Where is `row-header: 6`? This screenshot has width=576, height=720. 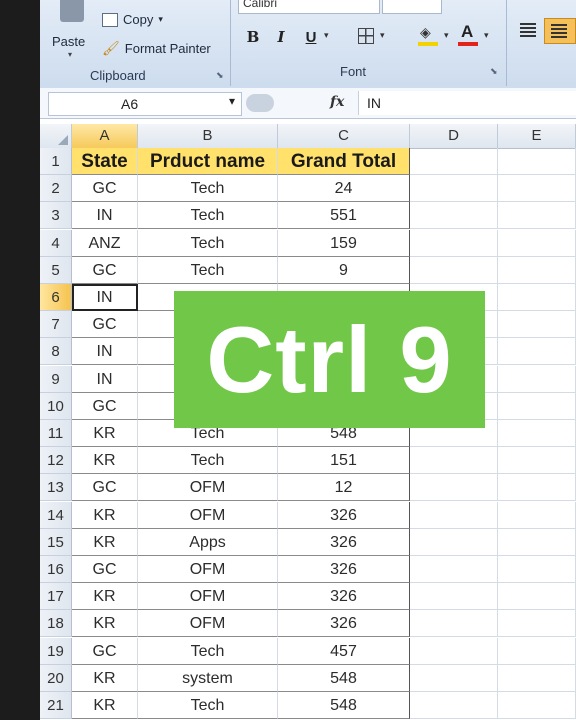 row-header: 6 is located at coordinates (56, 297).